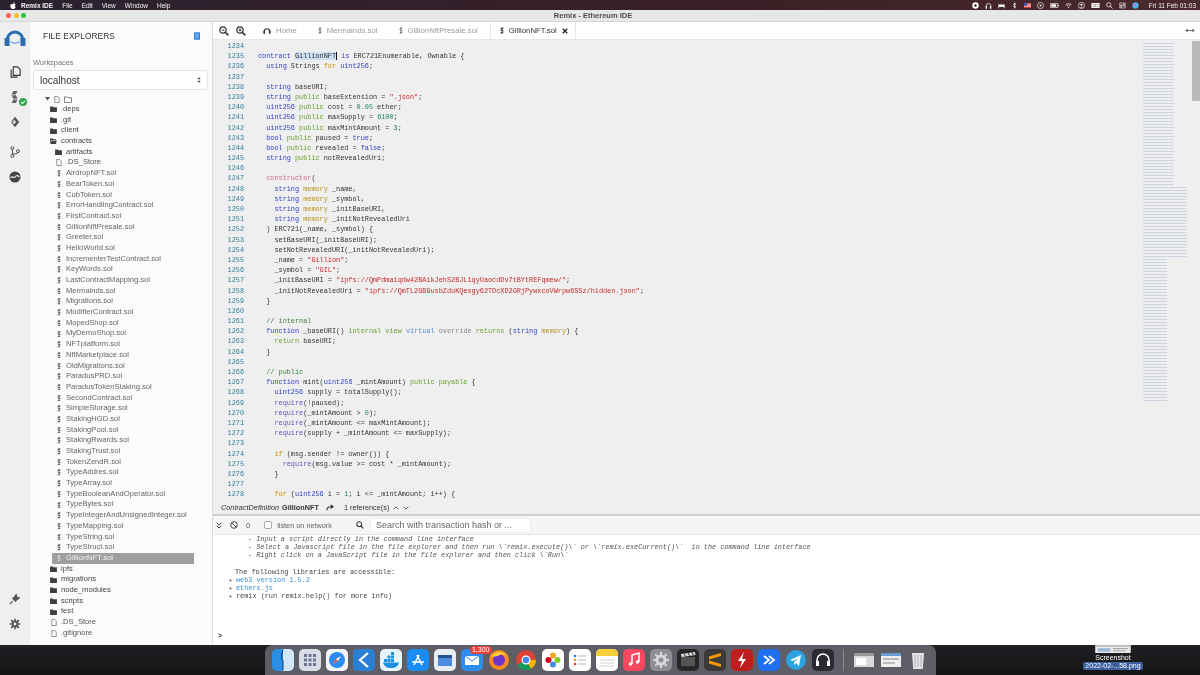  I want to click on music-note-icon, so click(633, 660).